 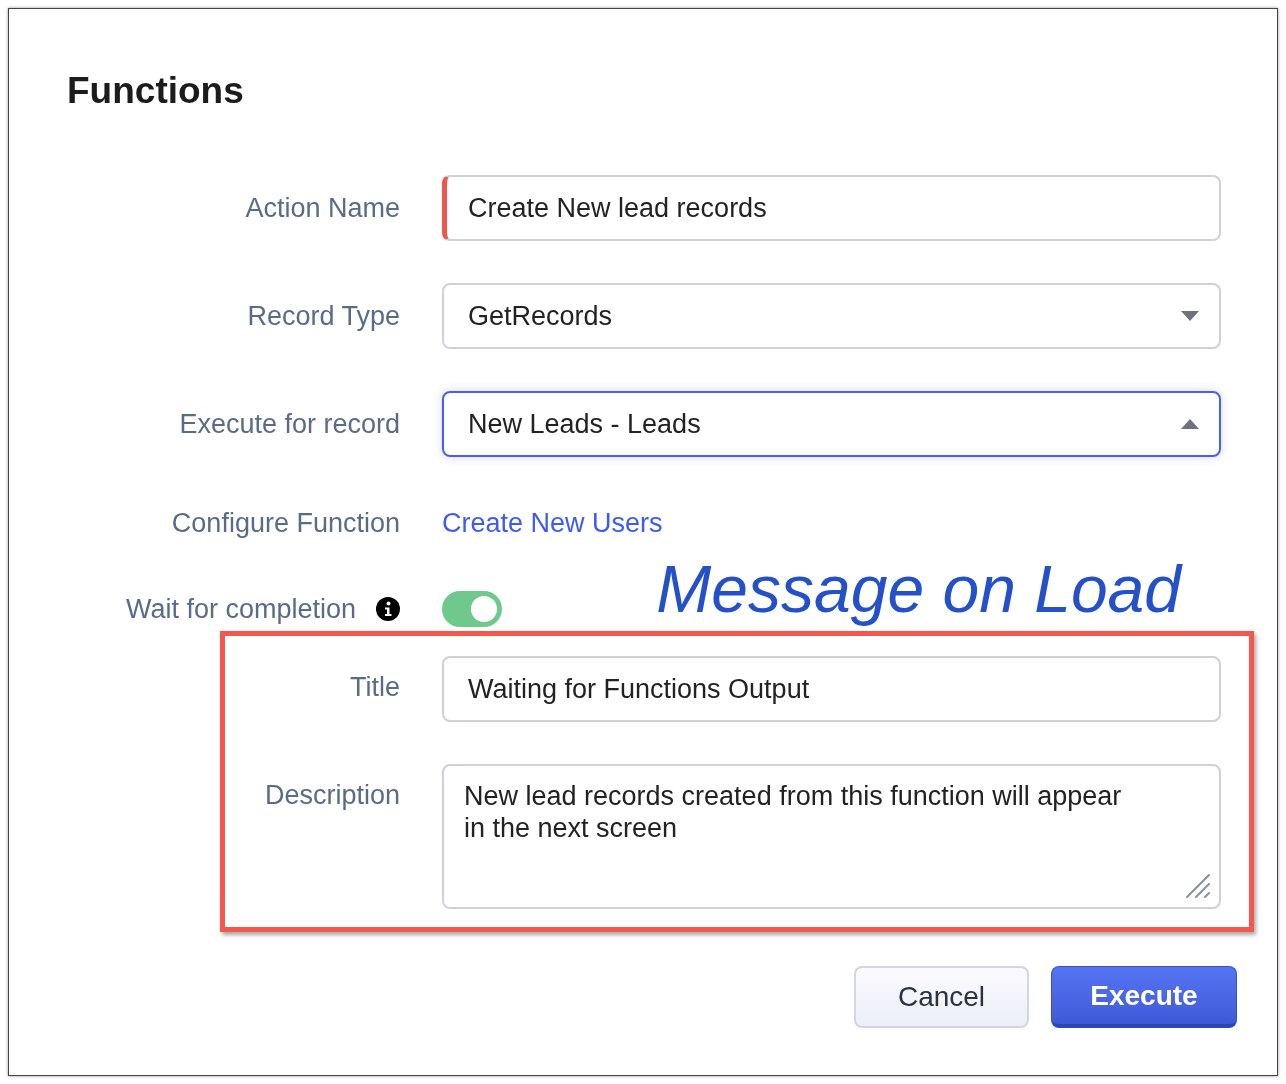 I want to click on dropdown-field: GetRecords, so click(x=831, y=316).